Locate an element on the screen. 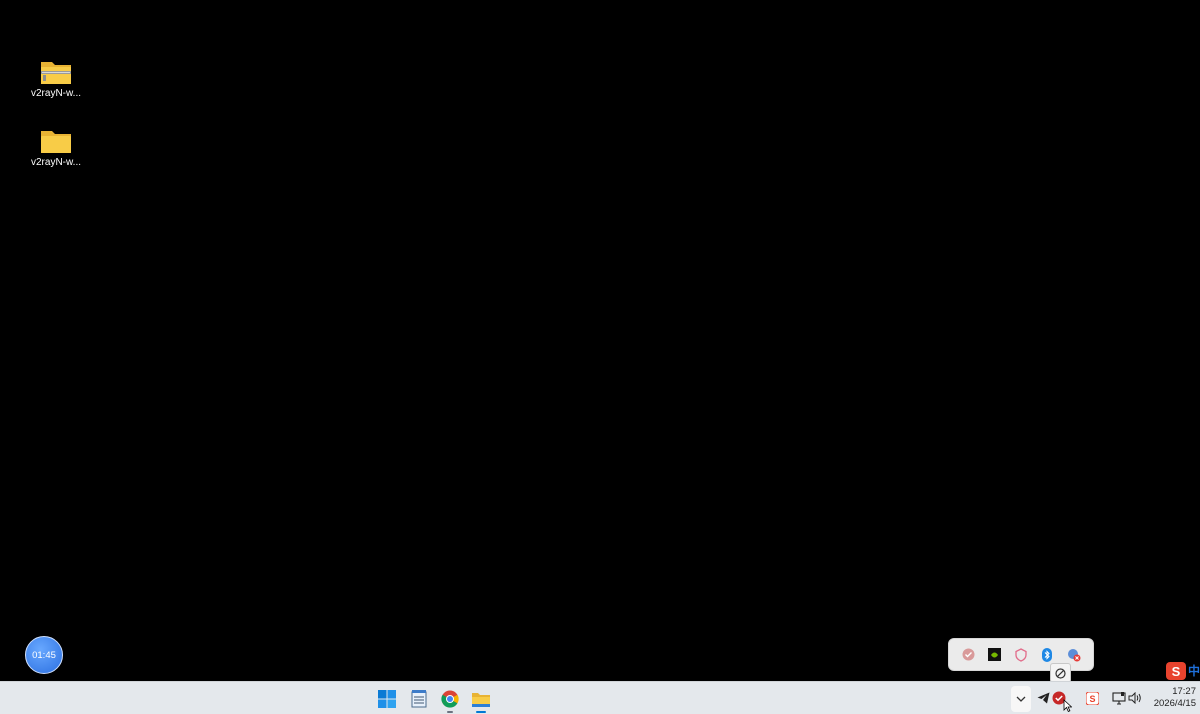 This screenshot has height=714, width=1200. v2rayn-icon is located at coordinates (968, 655).